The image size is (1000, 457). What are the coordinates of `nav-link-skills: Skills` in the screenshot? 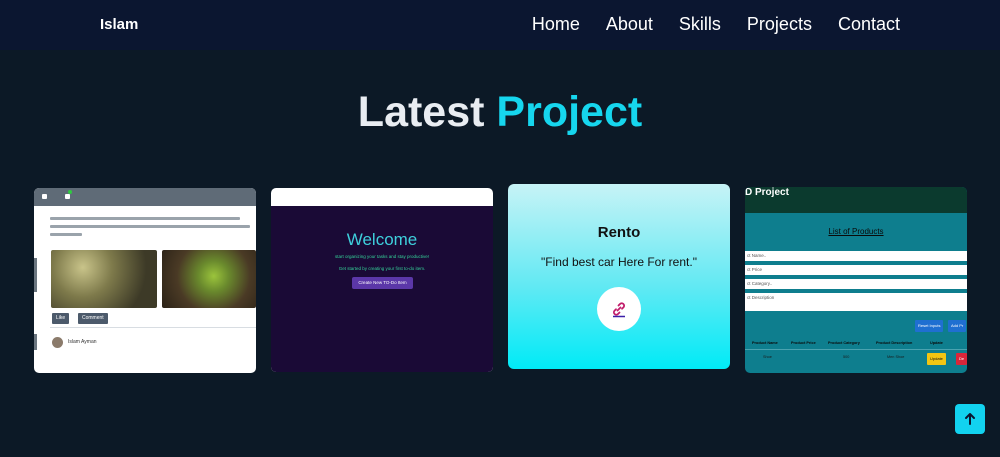 It's located at (700, 24).